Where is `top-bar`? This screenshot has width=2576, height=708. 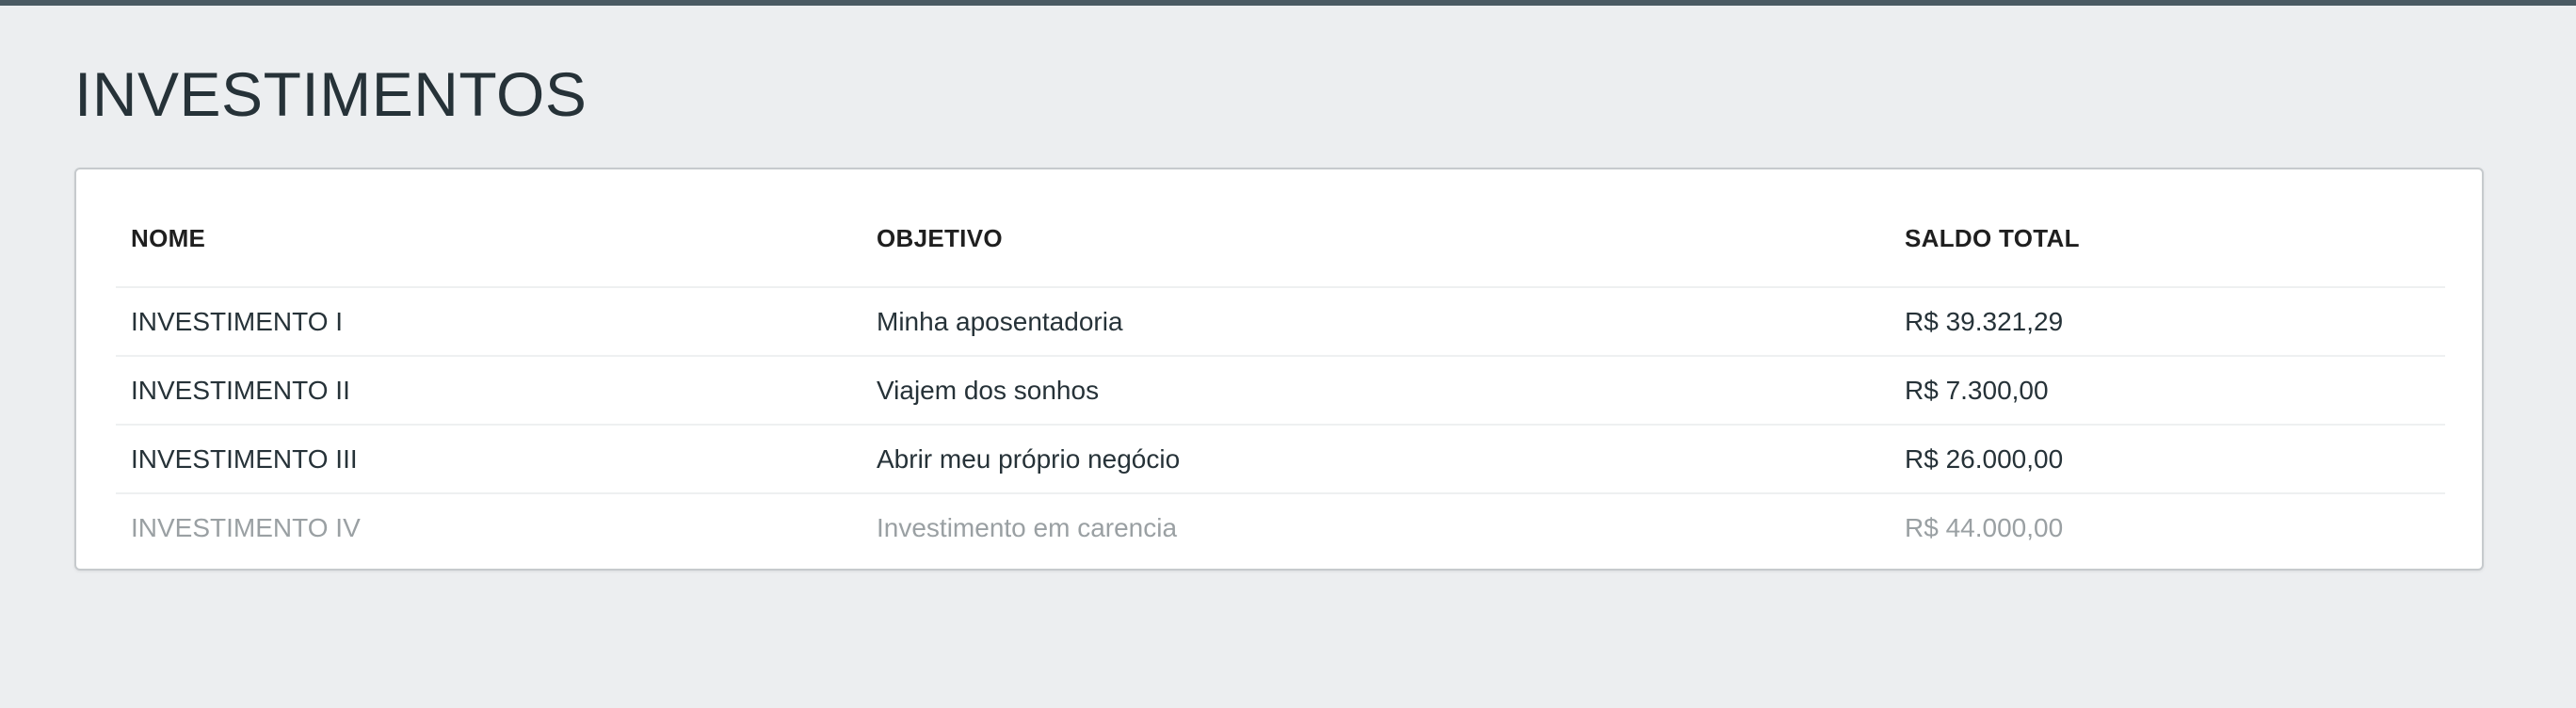
top-bar is located at coordinates (1288, 3).